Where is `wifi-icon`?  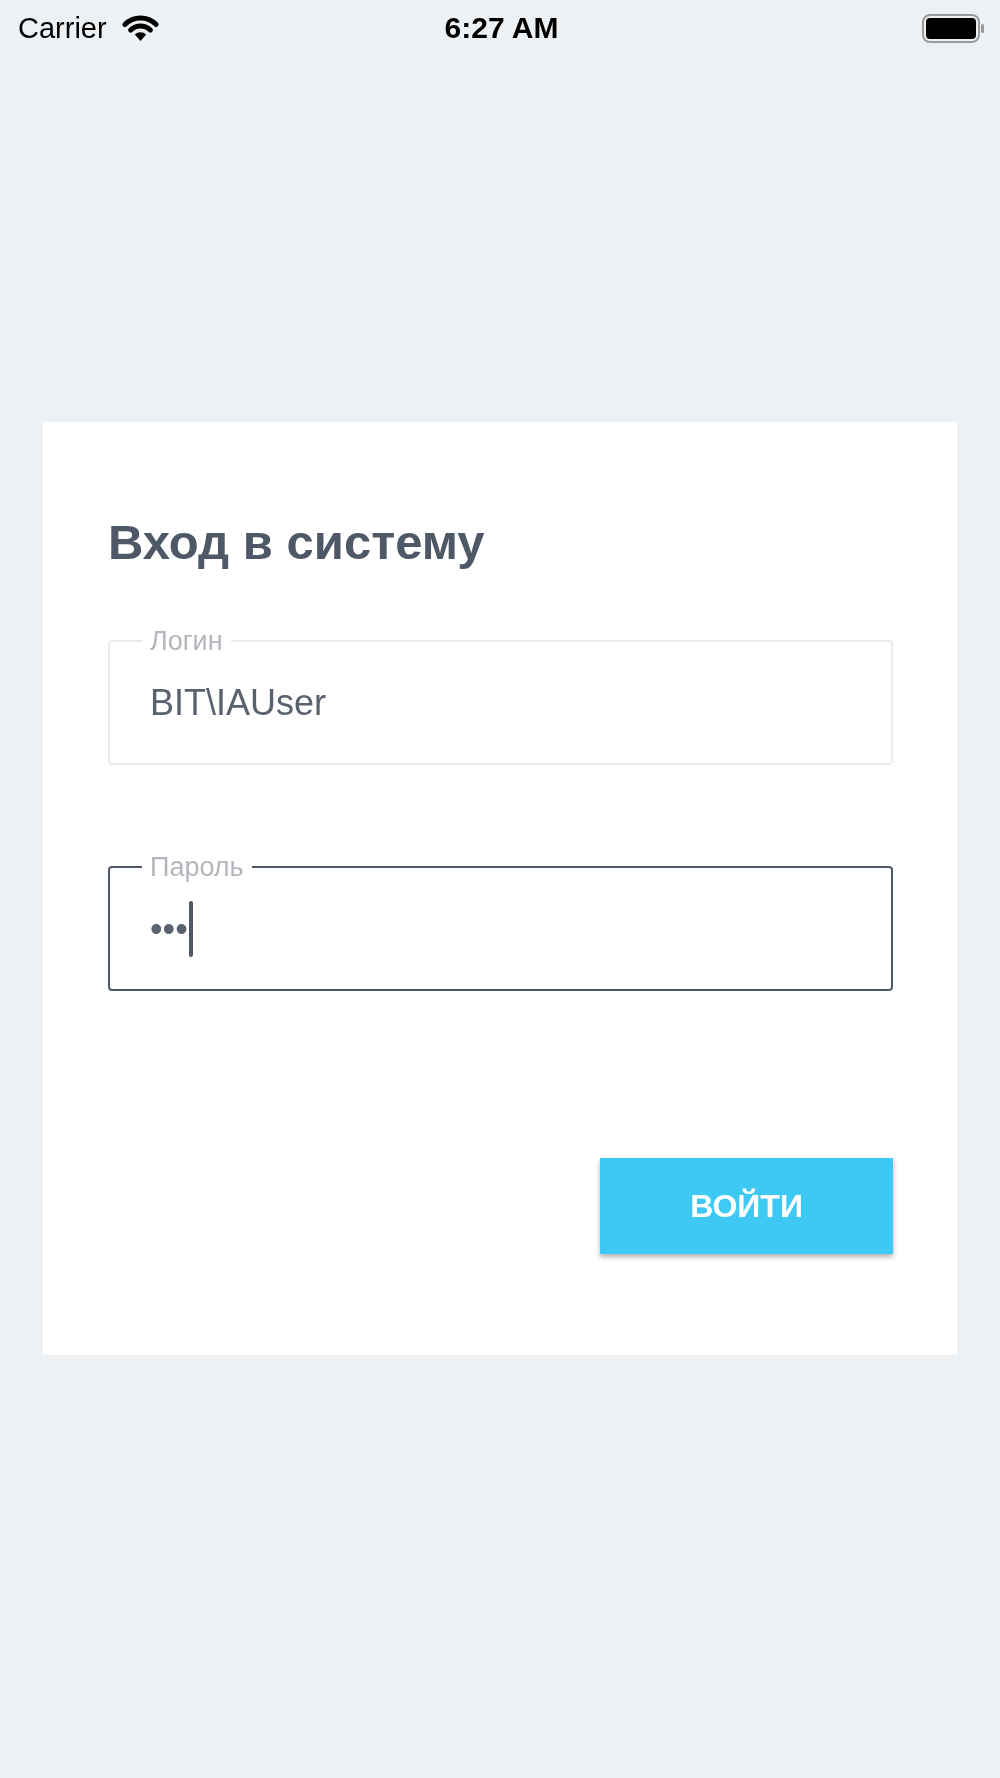
wifi-icon is located at coordinates (140, 28).